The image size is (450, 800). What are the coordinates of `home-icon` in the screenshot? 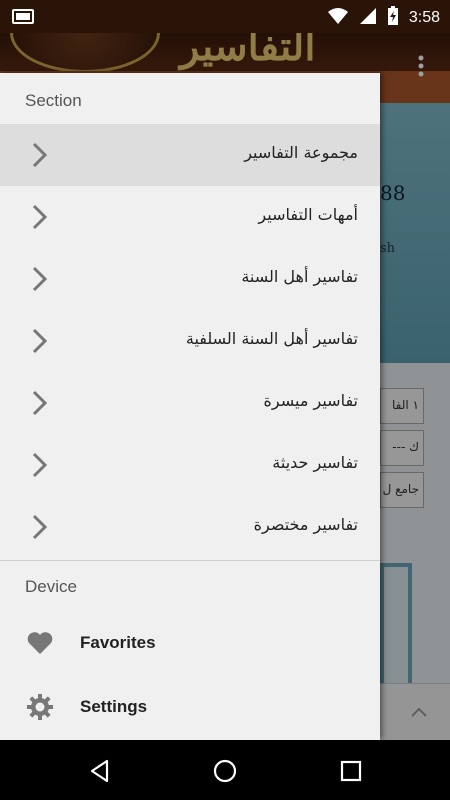 It's located at (225, 771).